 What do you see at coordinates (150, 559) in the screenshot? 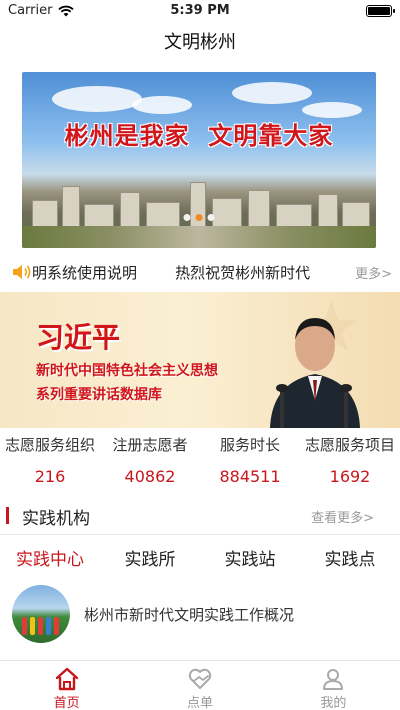
I see `tab-practice-institute: 实践所` at bounding box center [150, 559].